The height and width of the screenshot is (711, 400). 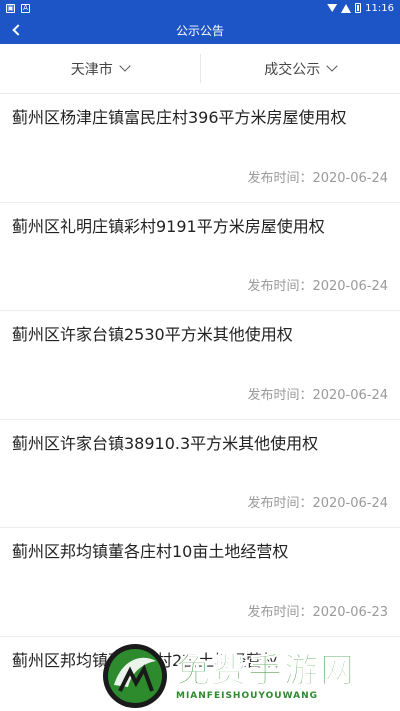 I want to click on back-button, so click(x=18, y=30).